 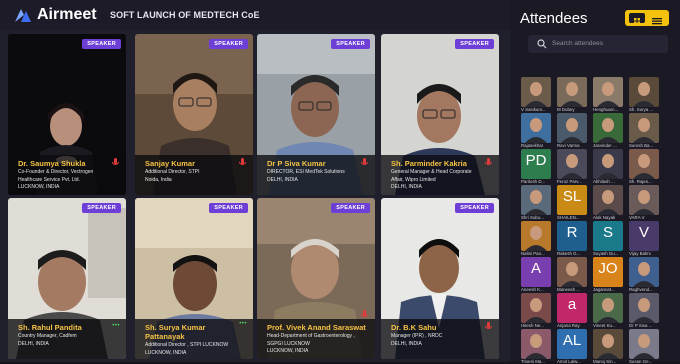 I want to click on airmeet-logo: Airmeet, so click(x=55, y=15).